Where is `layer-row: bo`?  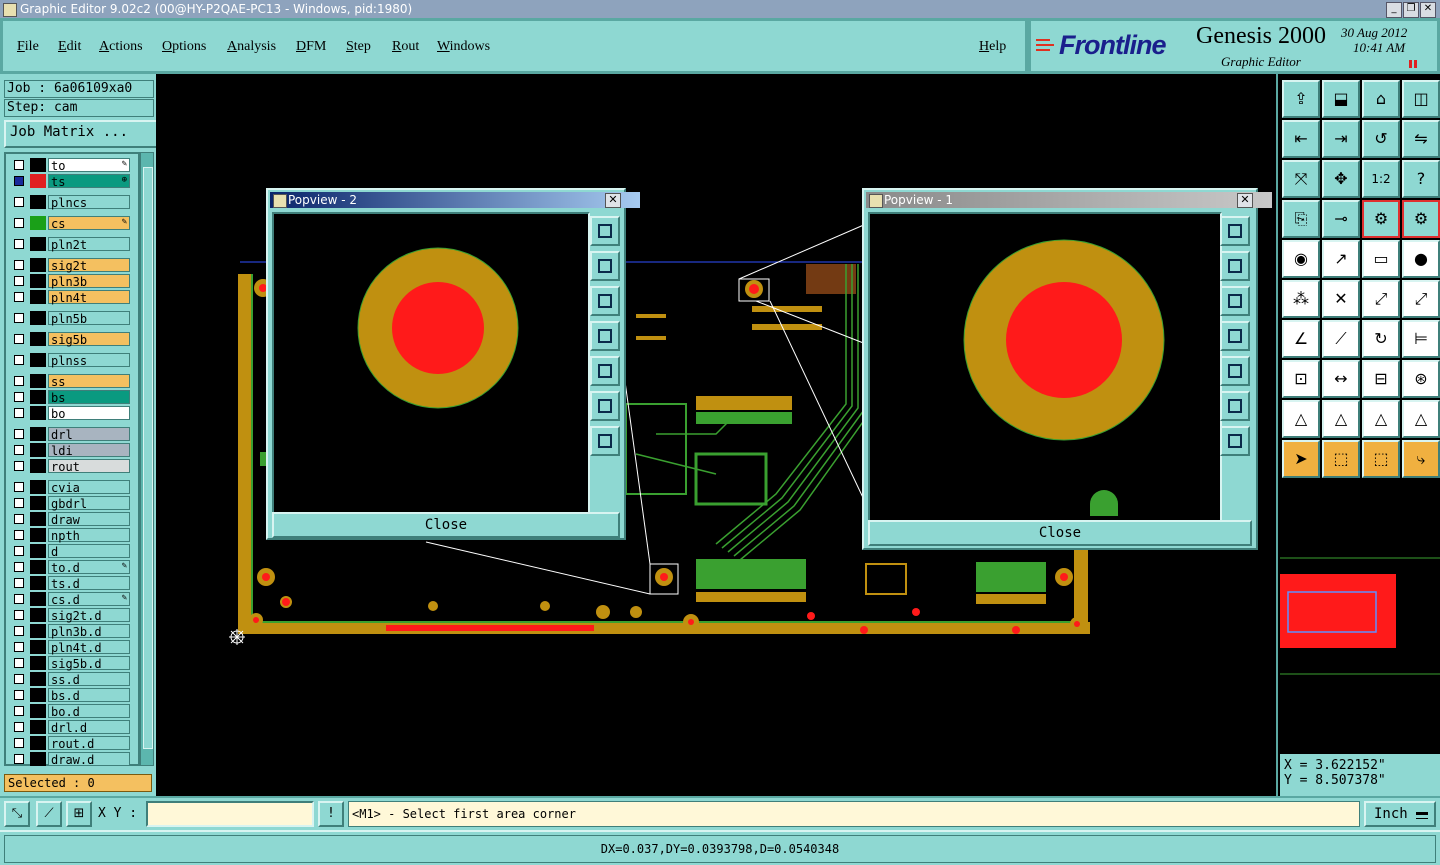
layer-row: bo is located at coordinates (70, 413).